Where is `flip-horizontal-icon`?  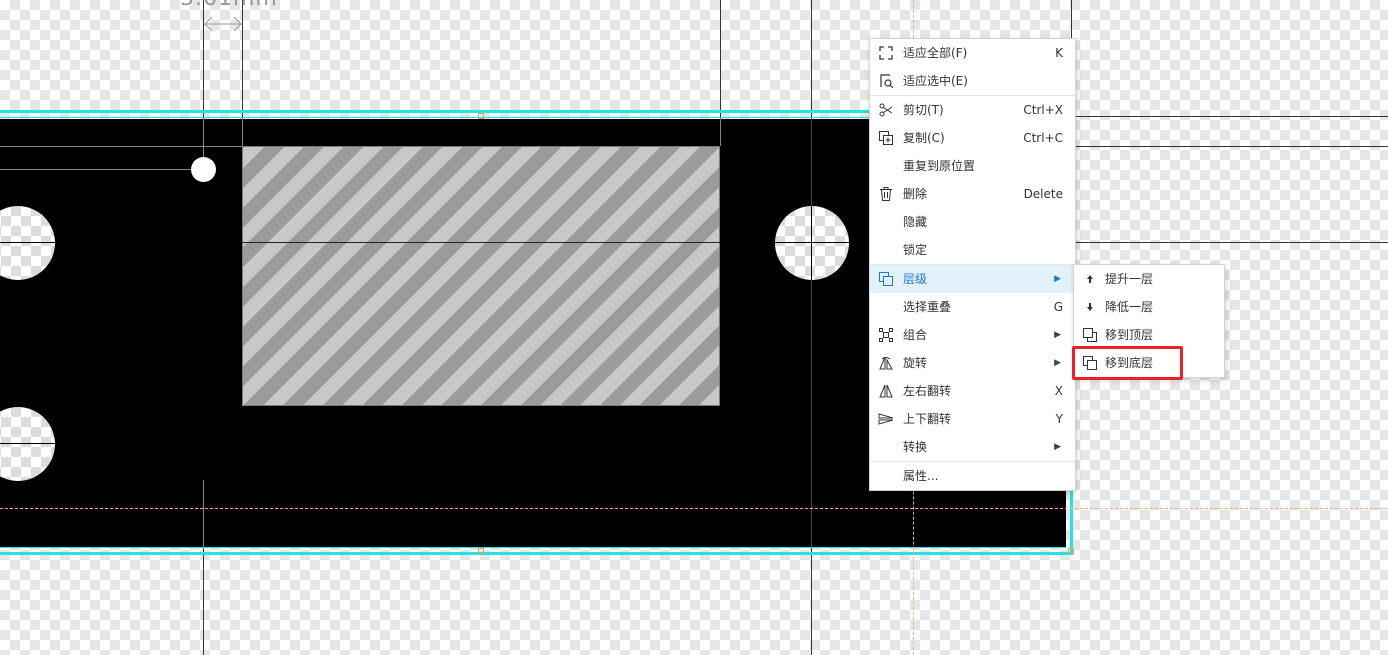 flip-horizontal-icon is located at coordinates (886, 391).